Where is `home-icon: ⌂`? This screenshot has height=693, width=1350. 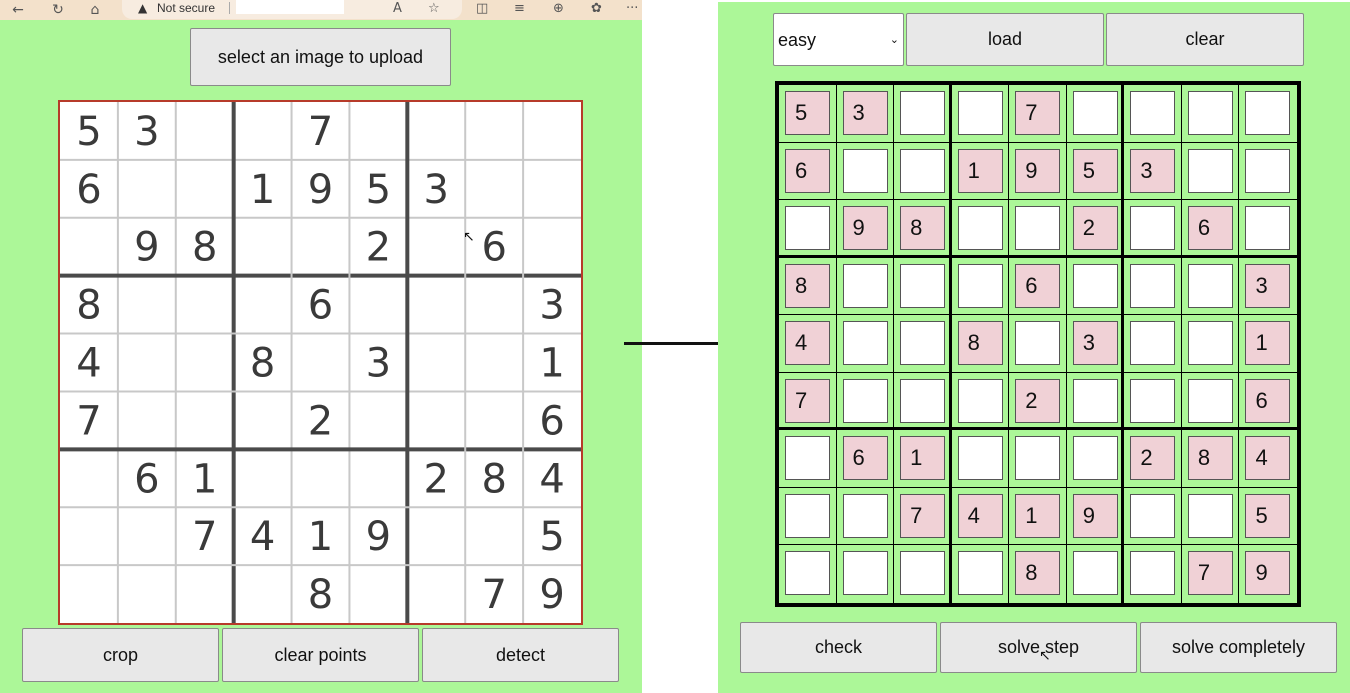 home-icon: ⌂ is located at coordinates (95, 10).